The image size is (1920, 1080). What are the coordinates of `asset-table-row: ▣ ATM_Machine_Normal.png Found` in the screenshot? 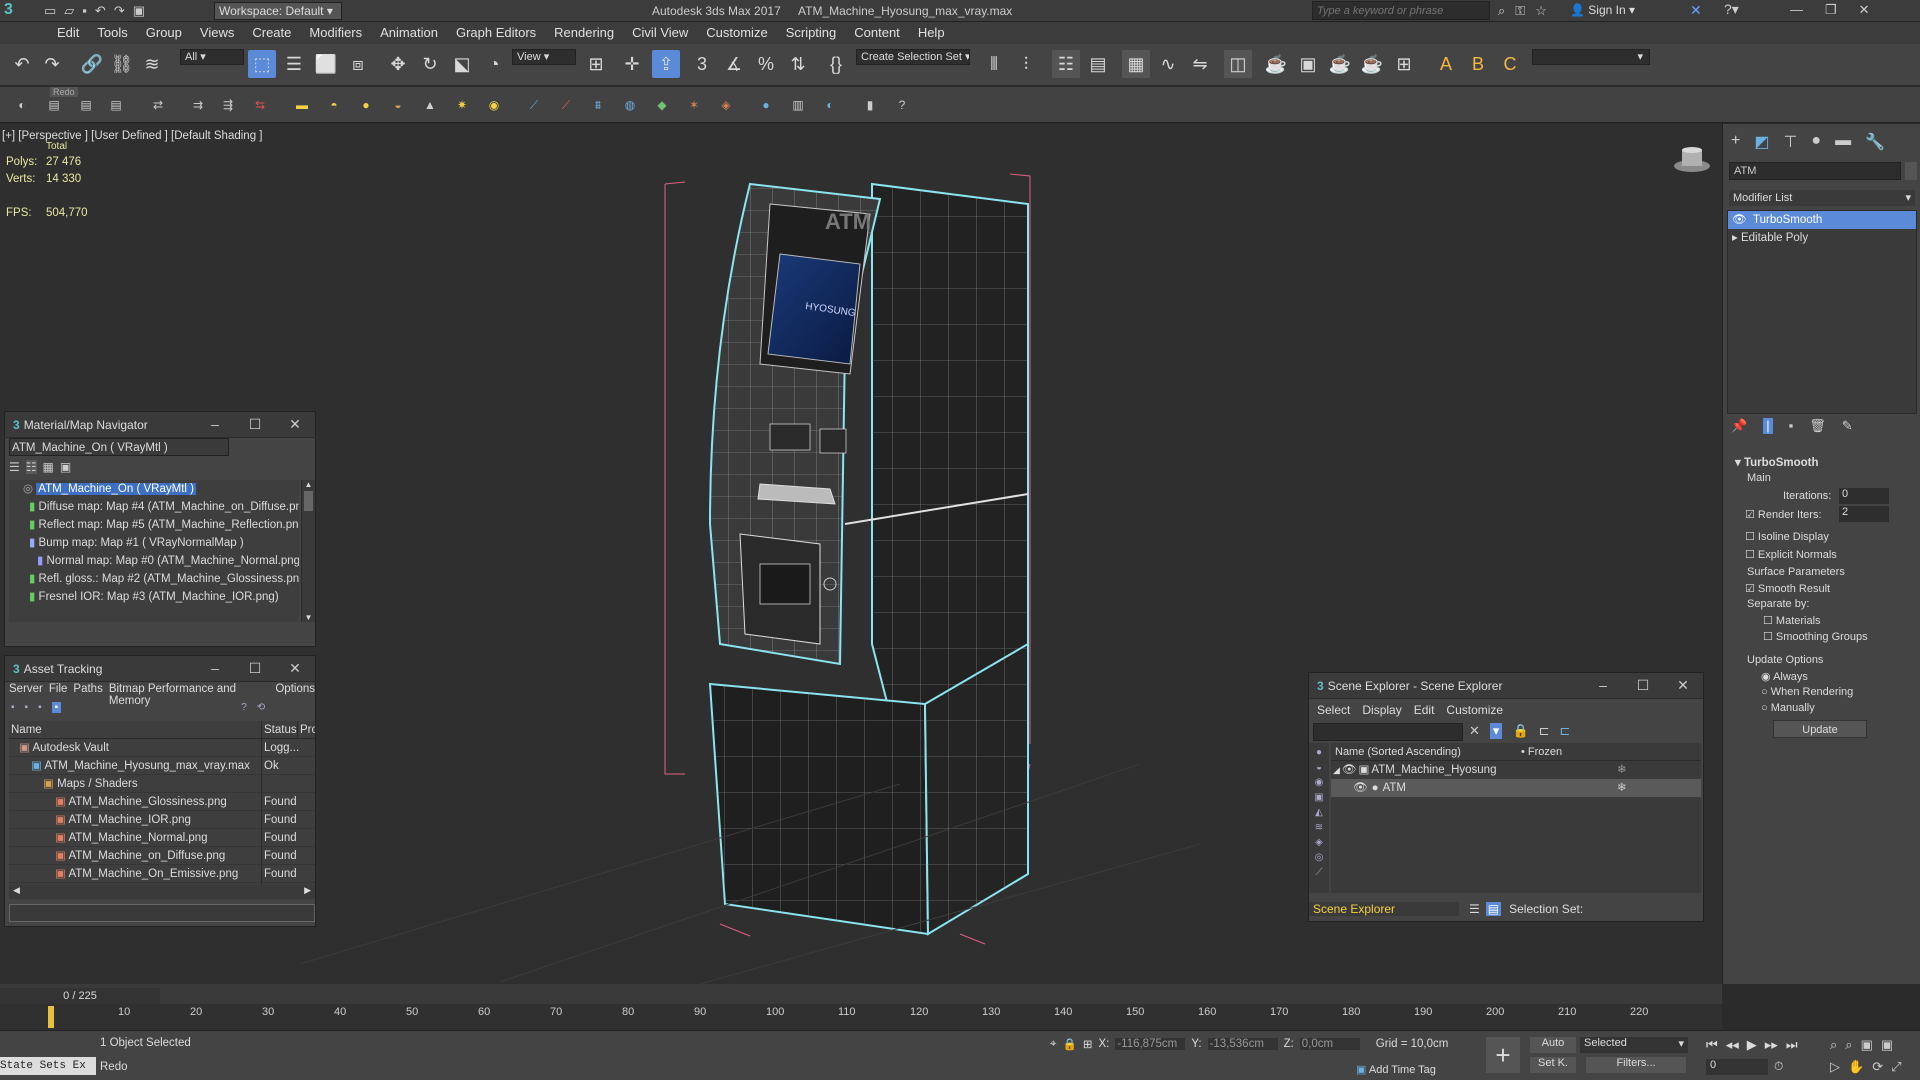 It's located at (162, 838).